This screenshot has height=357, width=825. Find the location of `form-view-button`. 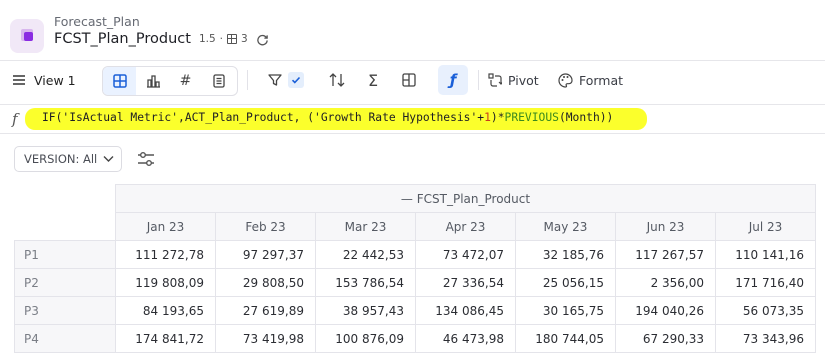

form-view-button is located at coordinates (218, 81).